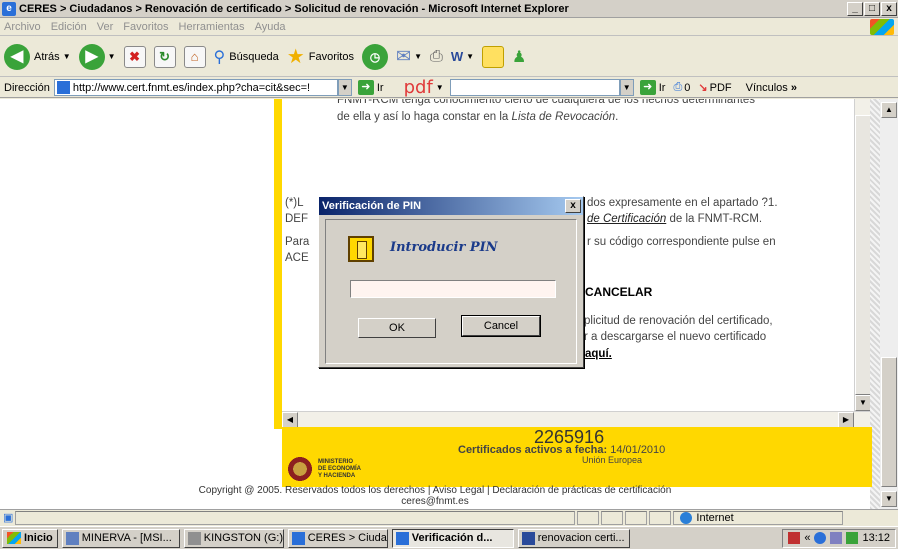 The width and height of the screenshot is (898, 549). I want to click on zone-label: Internet, so click(715, 517).